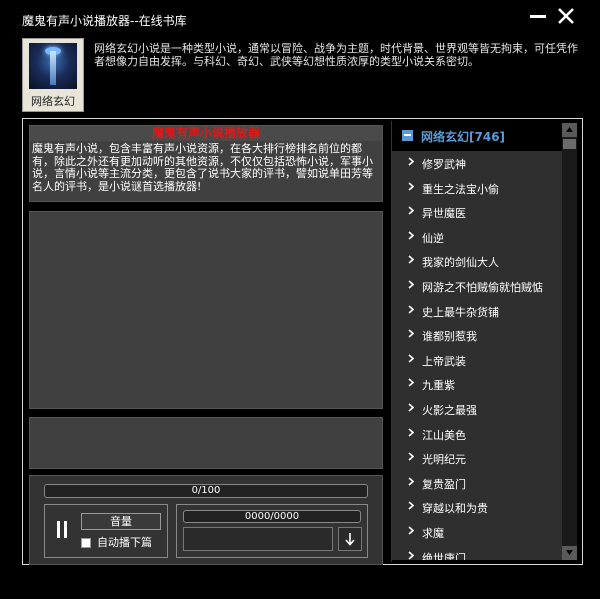 This screenshot has height=599, width=600. What do you see at coordinates (206, 133) in the screenshot?
I see `announcement-title: 魔鬼有声小说播放器` at bounding box center [206, 133].